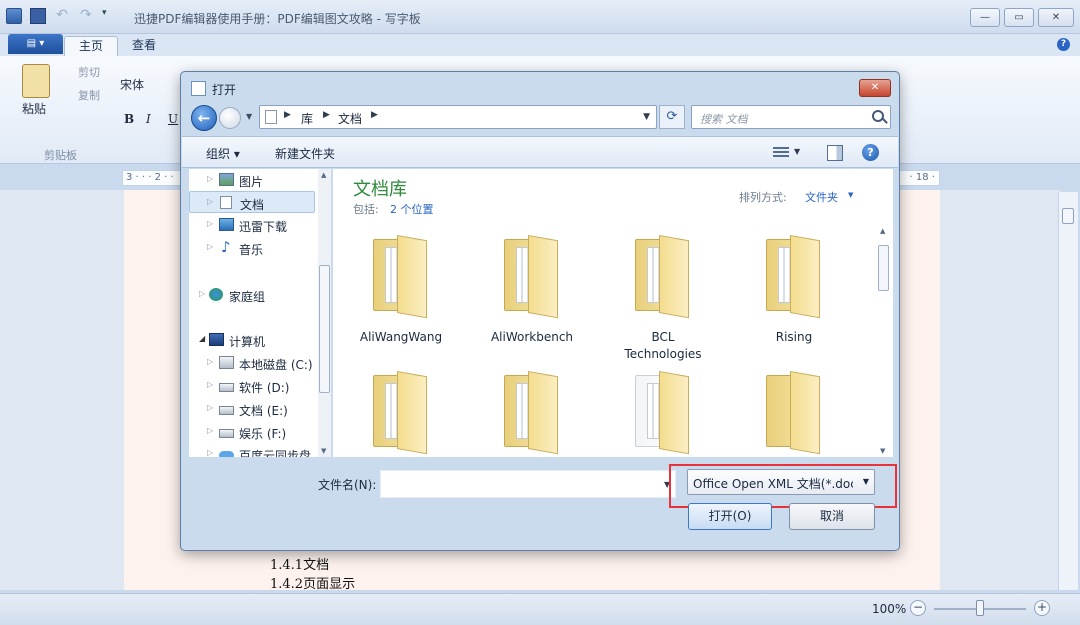 Image resolution: width=1080 pixels, height=625 pixels. What do you see at coordinates (884, 341) in the screenshot?
I see `file-list-scrollbar: ▲ ▼` at bounding box center [884, 341].